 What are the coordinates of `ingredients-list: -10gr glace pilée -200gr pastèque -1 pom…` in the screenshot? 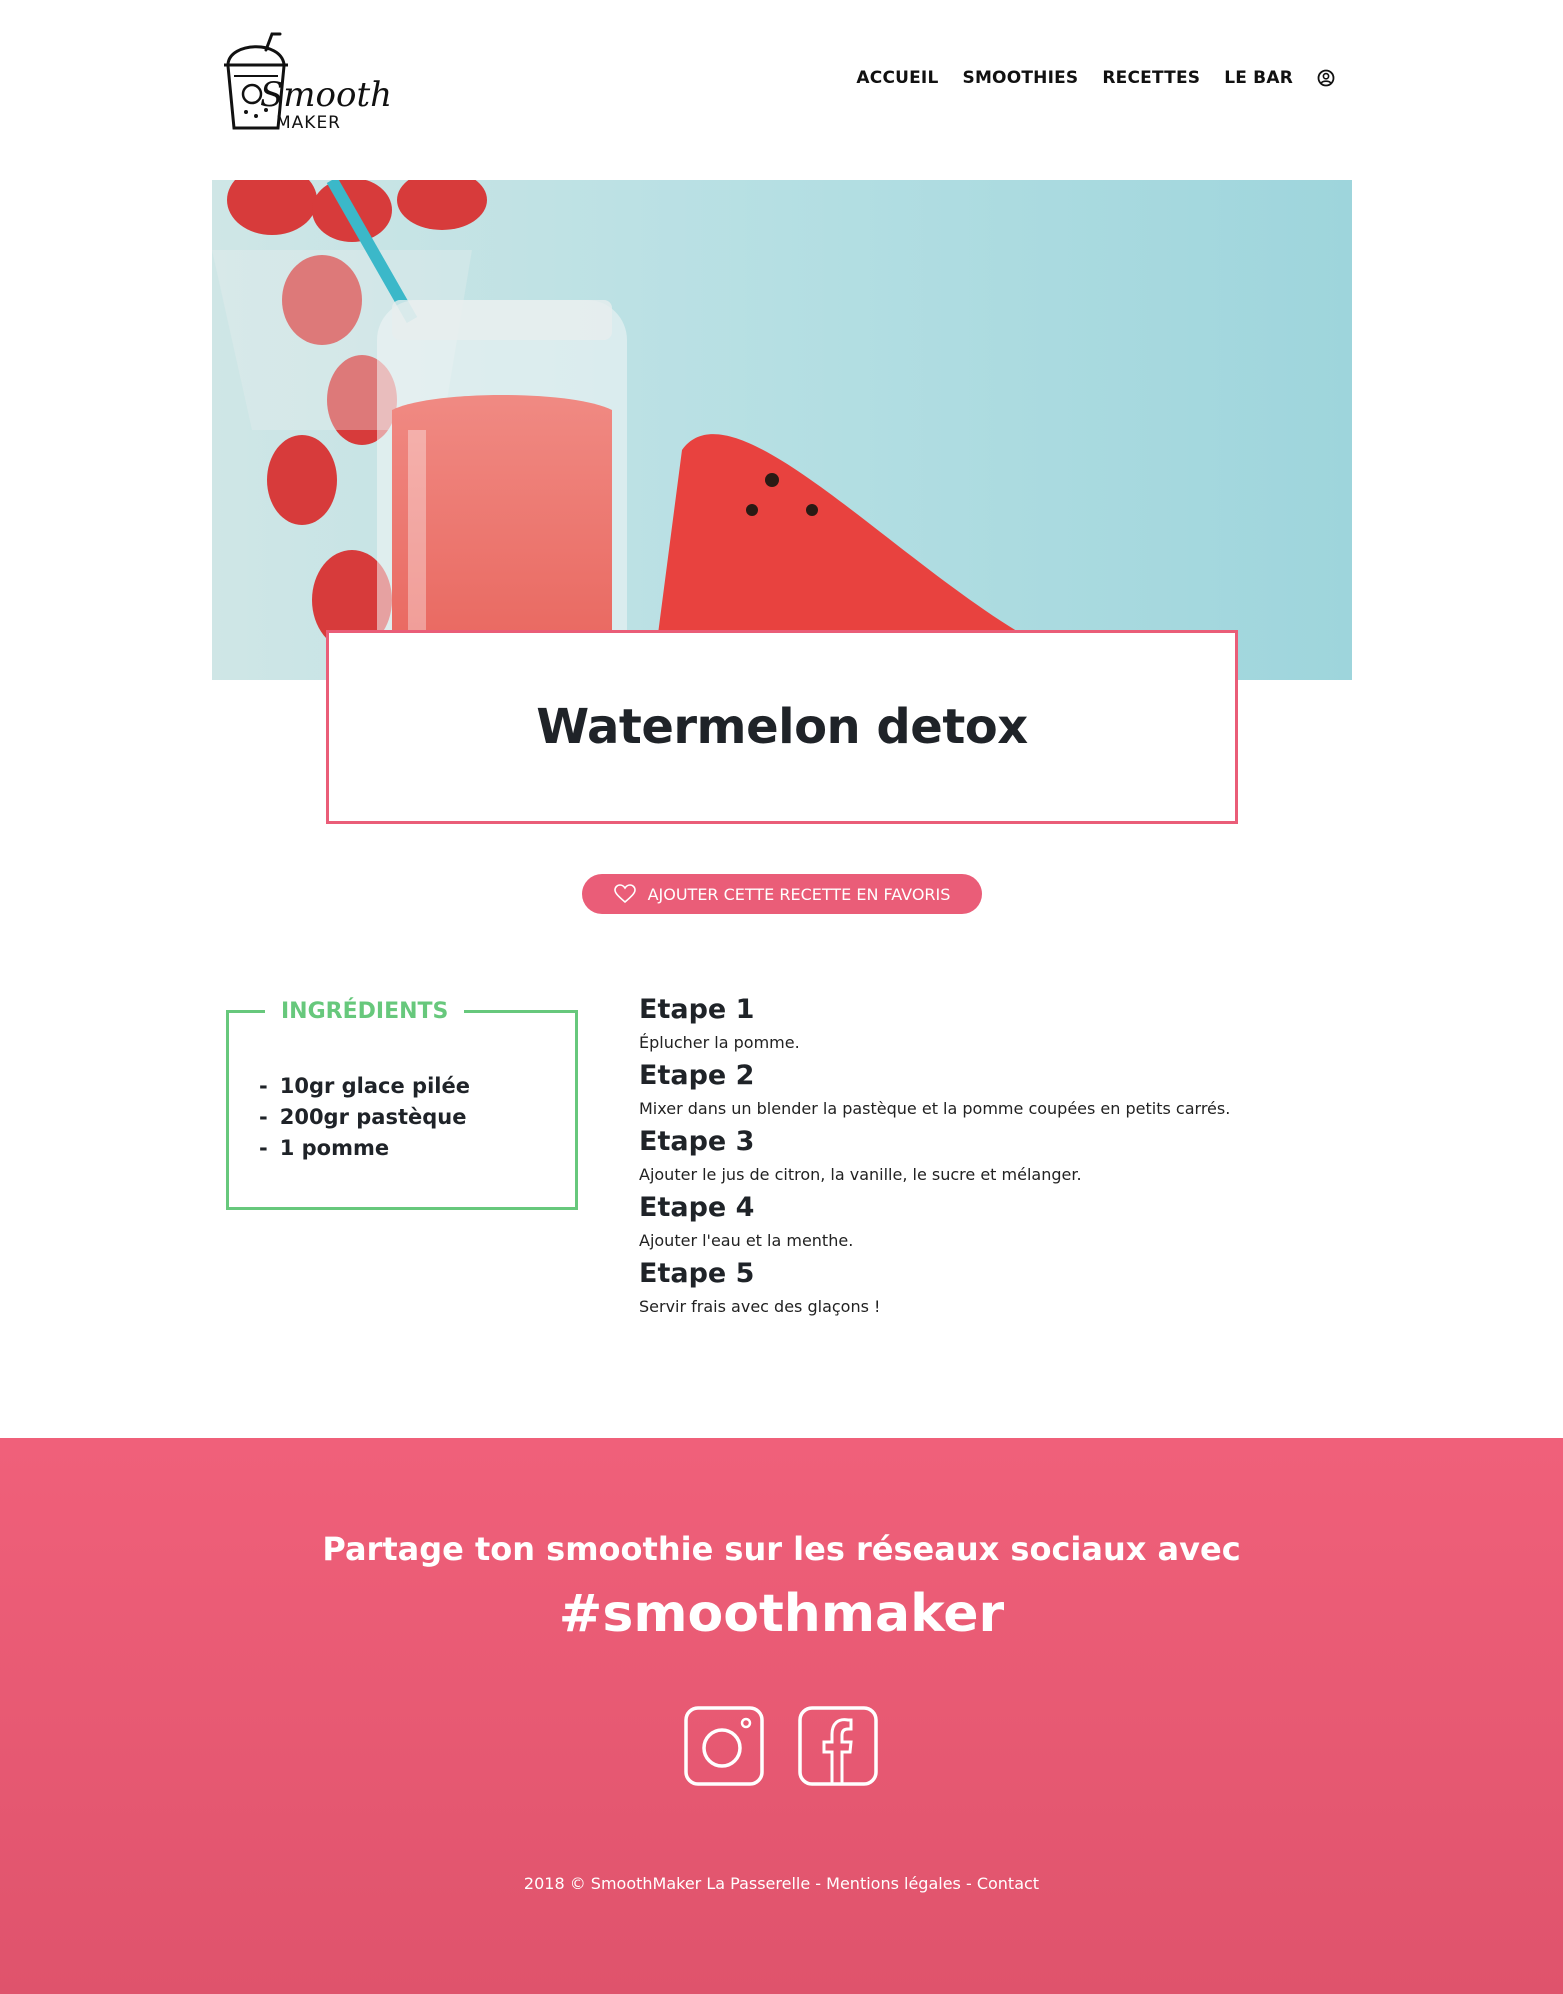 It's located at (364, 1117).